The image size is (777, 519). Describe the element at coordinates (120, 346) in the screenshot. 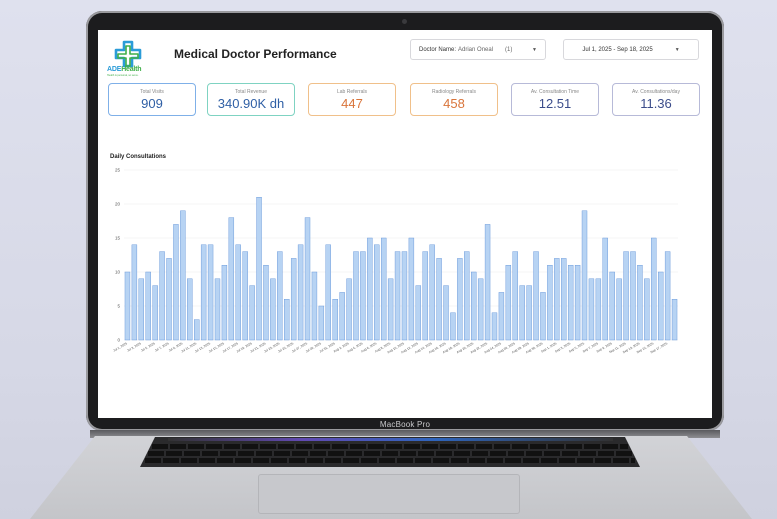

I see `x-tick-label: Jul 1, 2025` at that location.